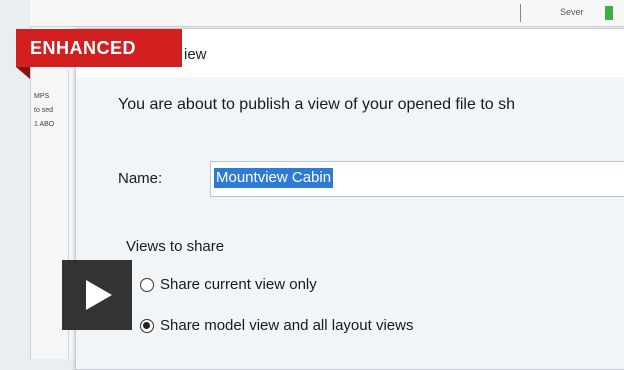 Image resolution: width=624 pixels, height=370 pixels. What do you see at coordinates (327, 13) in the screenshot?
I see `background-toolbar: Sever ⊙` at bounding box center [327, 13].